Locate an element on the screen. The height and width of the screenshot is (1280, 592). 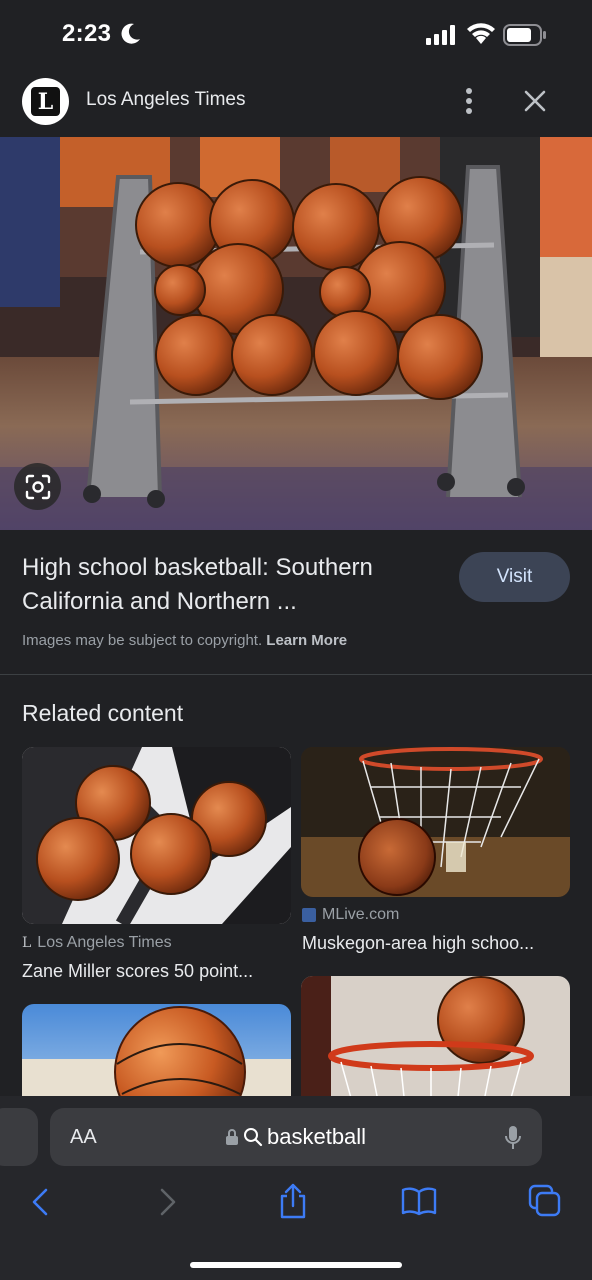
divider is located at coordinates (296, 674).